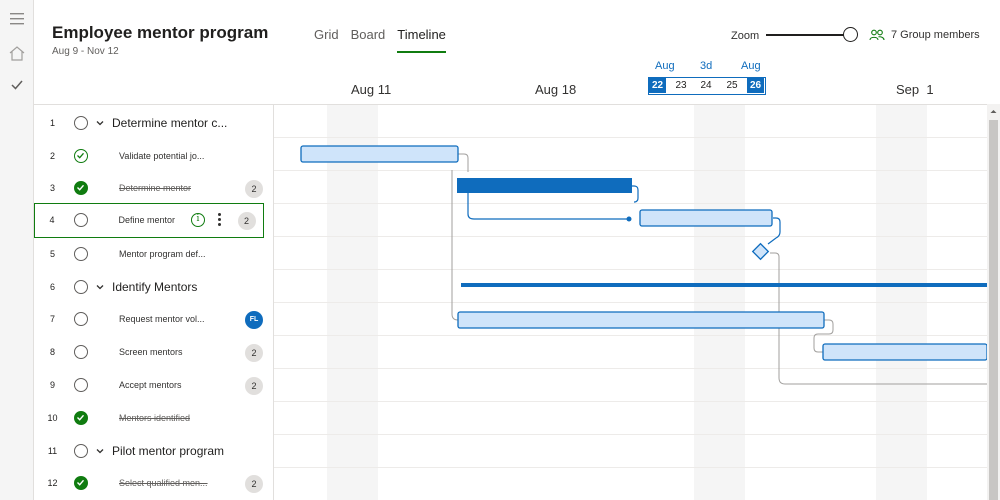 The width and height of the screenshot is (1000, 500). I want to click on task-label: Accept mentors, so click(150, 385).